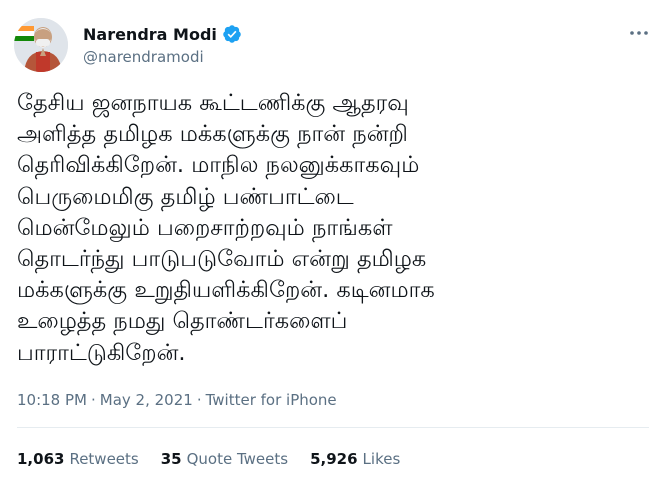  I want to click on tweet-text-line: பாராட்டுகிறேன்., so click(101, 352).